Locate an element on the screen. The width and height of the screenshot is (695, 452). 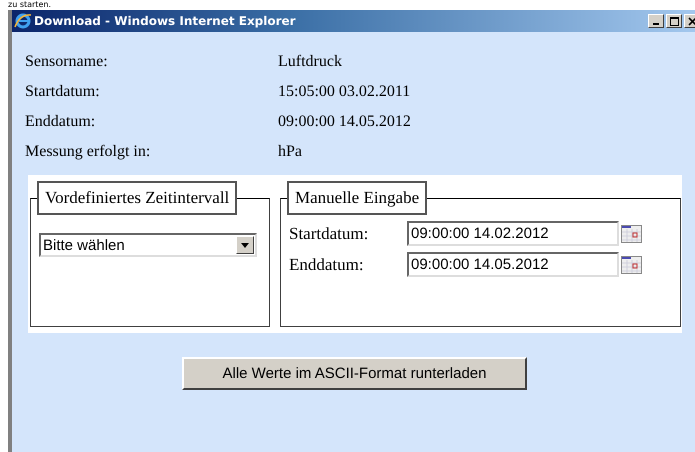
fieldset-legend: Manuelle Eingabe is located at coordinates (357, 198).